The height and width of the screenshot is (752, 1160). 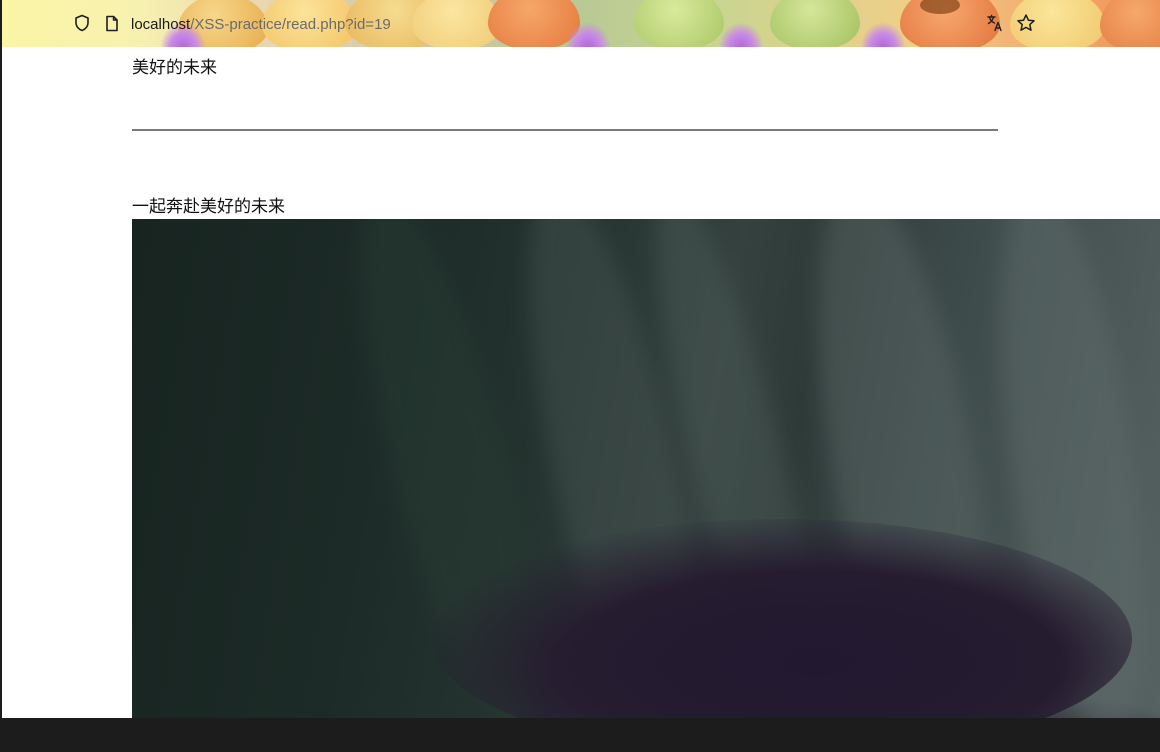 I want to click on tracking-protection-shield-icon, so click(x=82, y=23).